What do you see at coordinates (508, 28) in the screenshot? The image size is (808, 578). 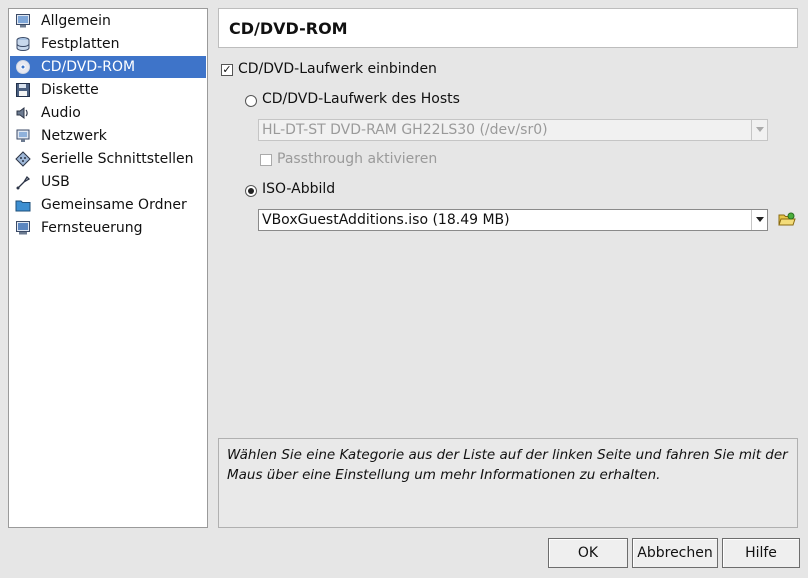 I see `page-title: CD/DVD-ROM` at bounding box center [508, 28].